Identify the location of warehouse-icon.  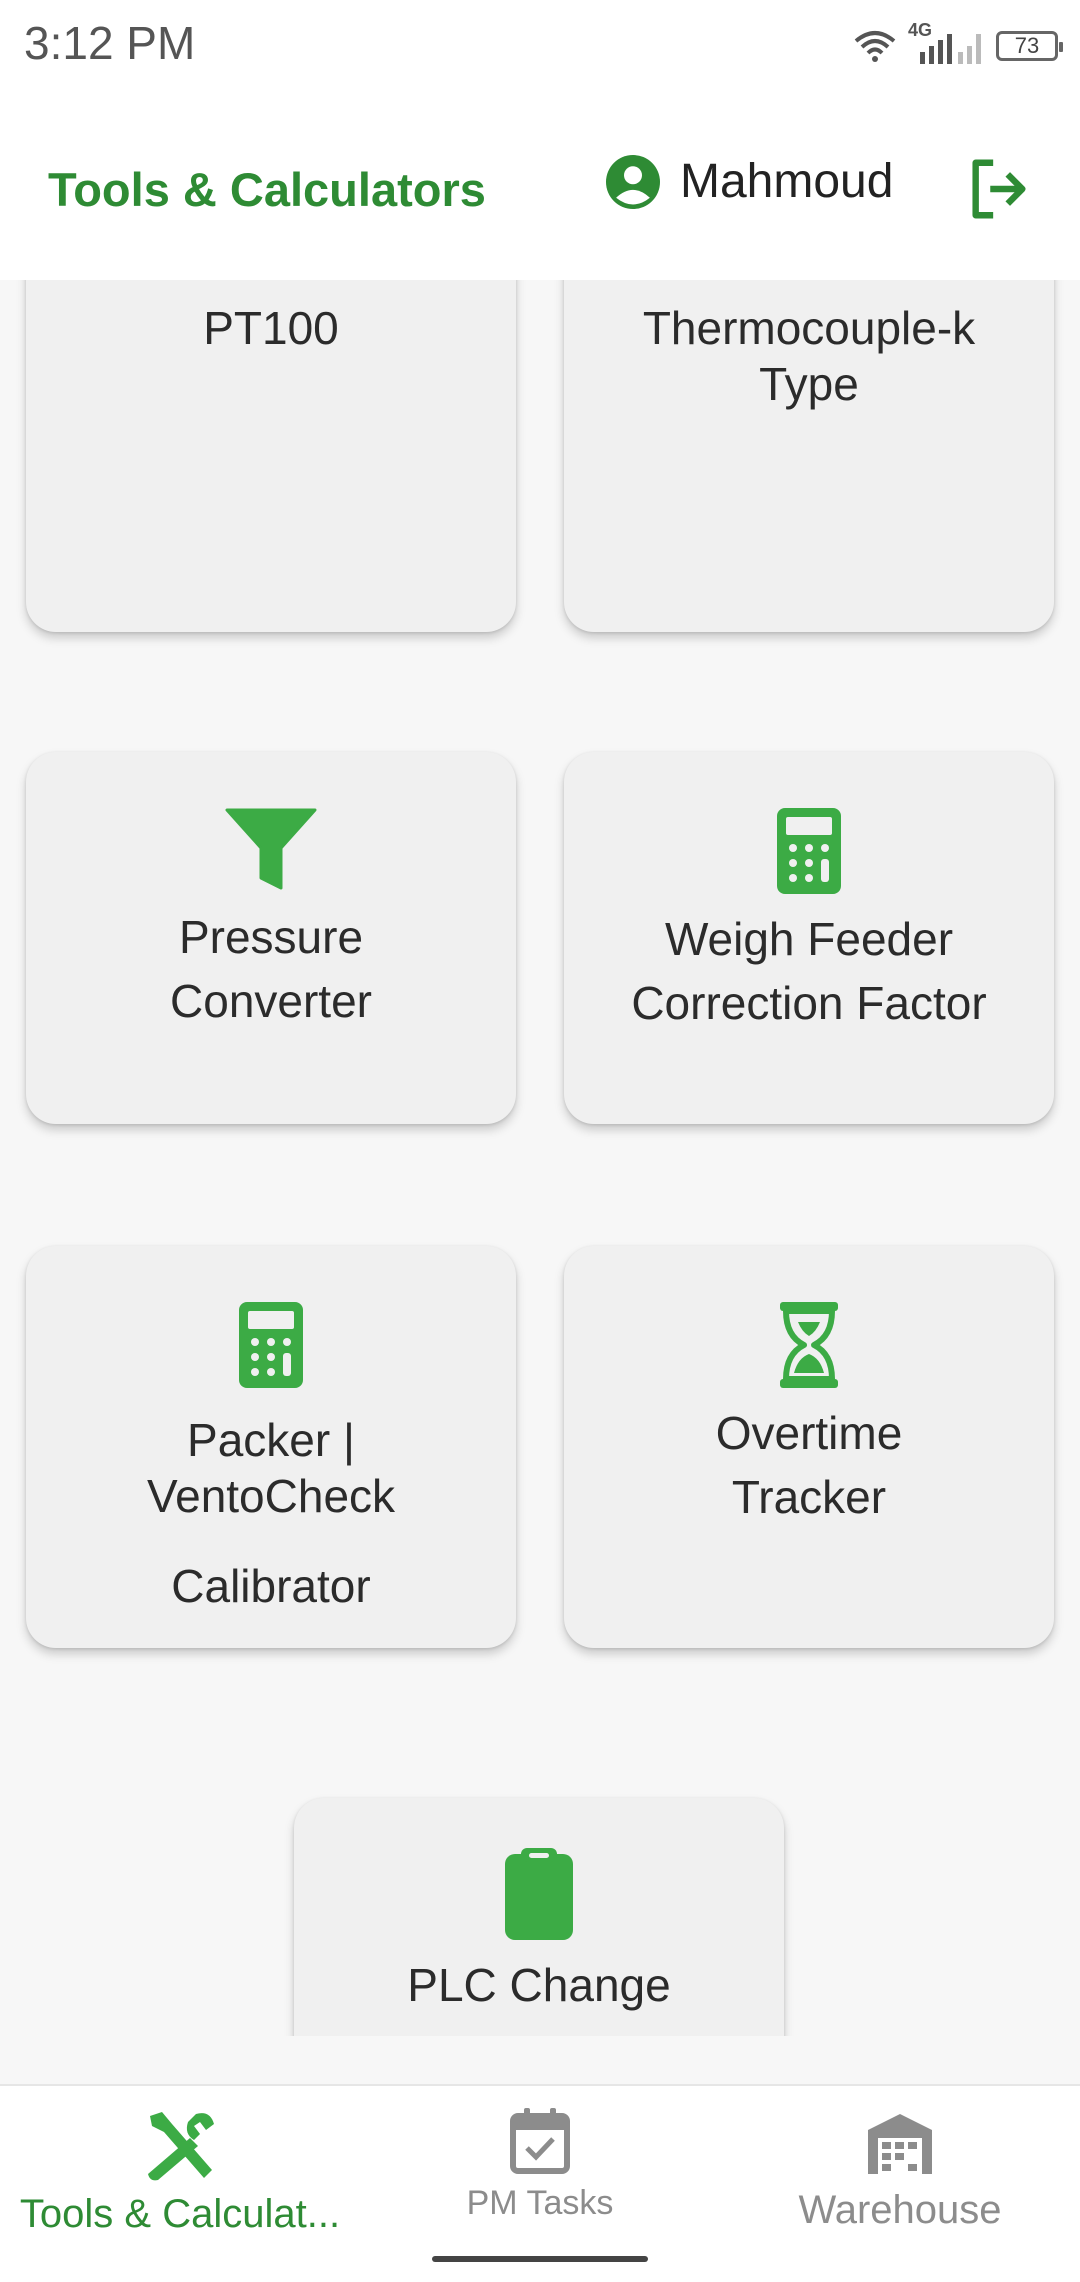
(900, 2144).